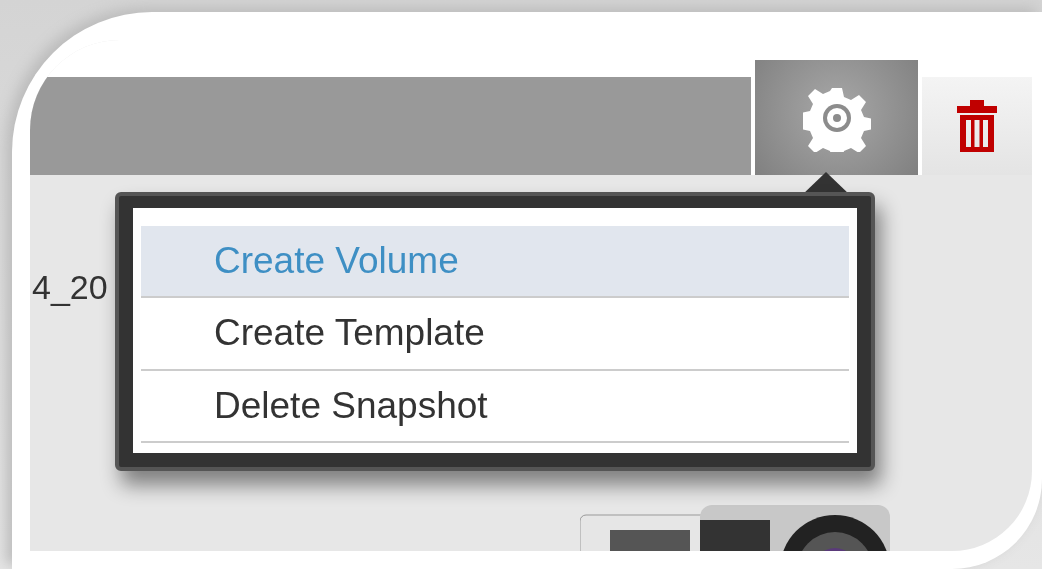  I want to click on trash-icon, so click(977, 126).